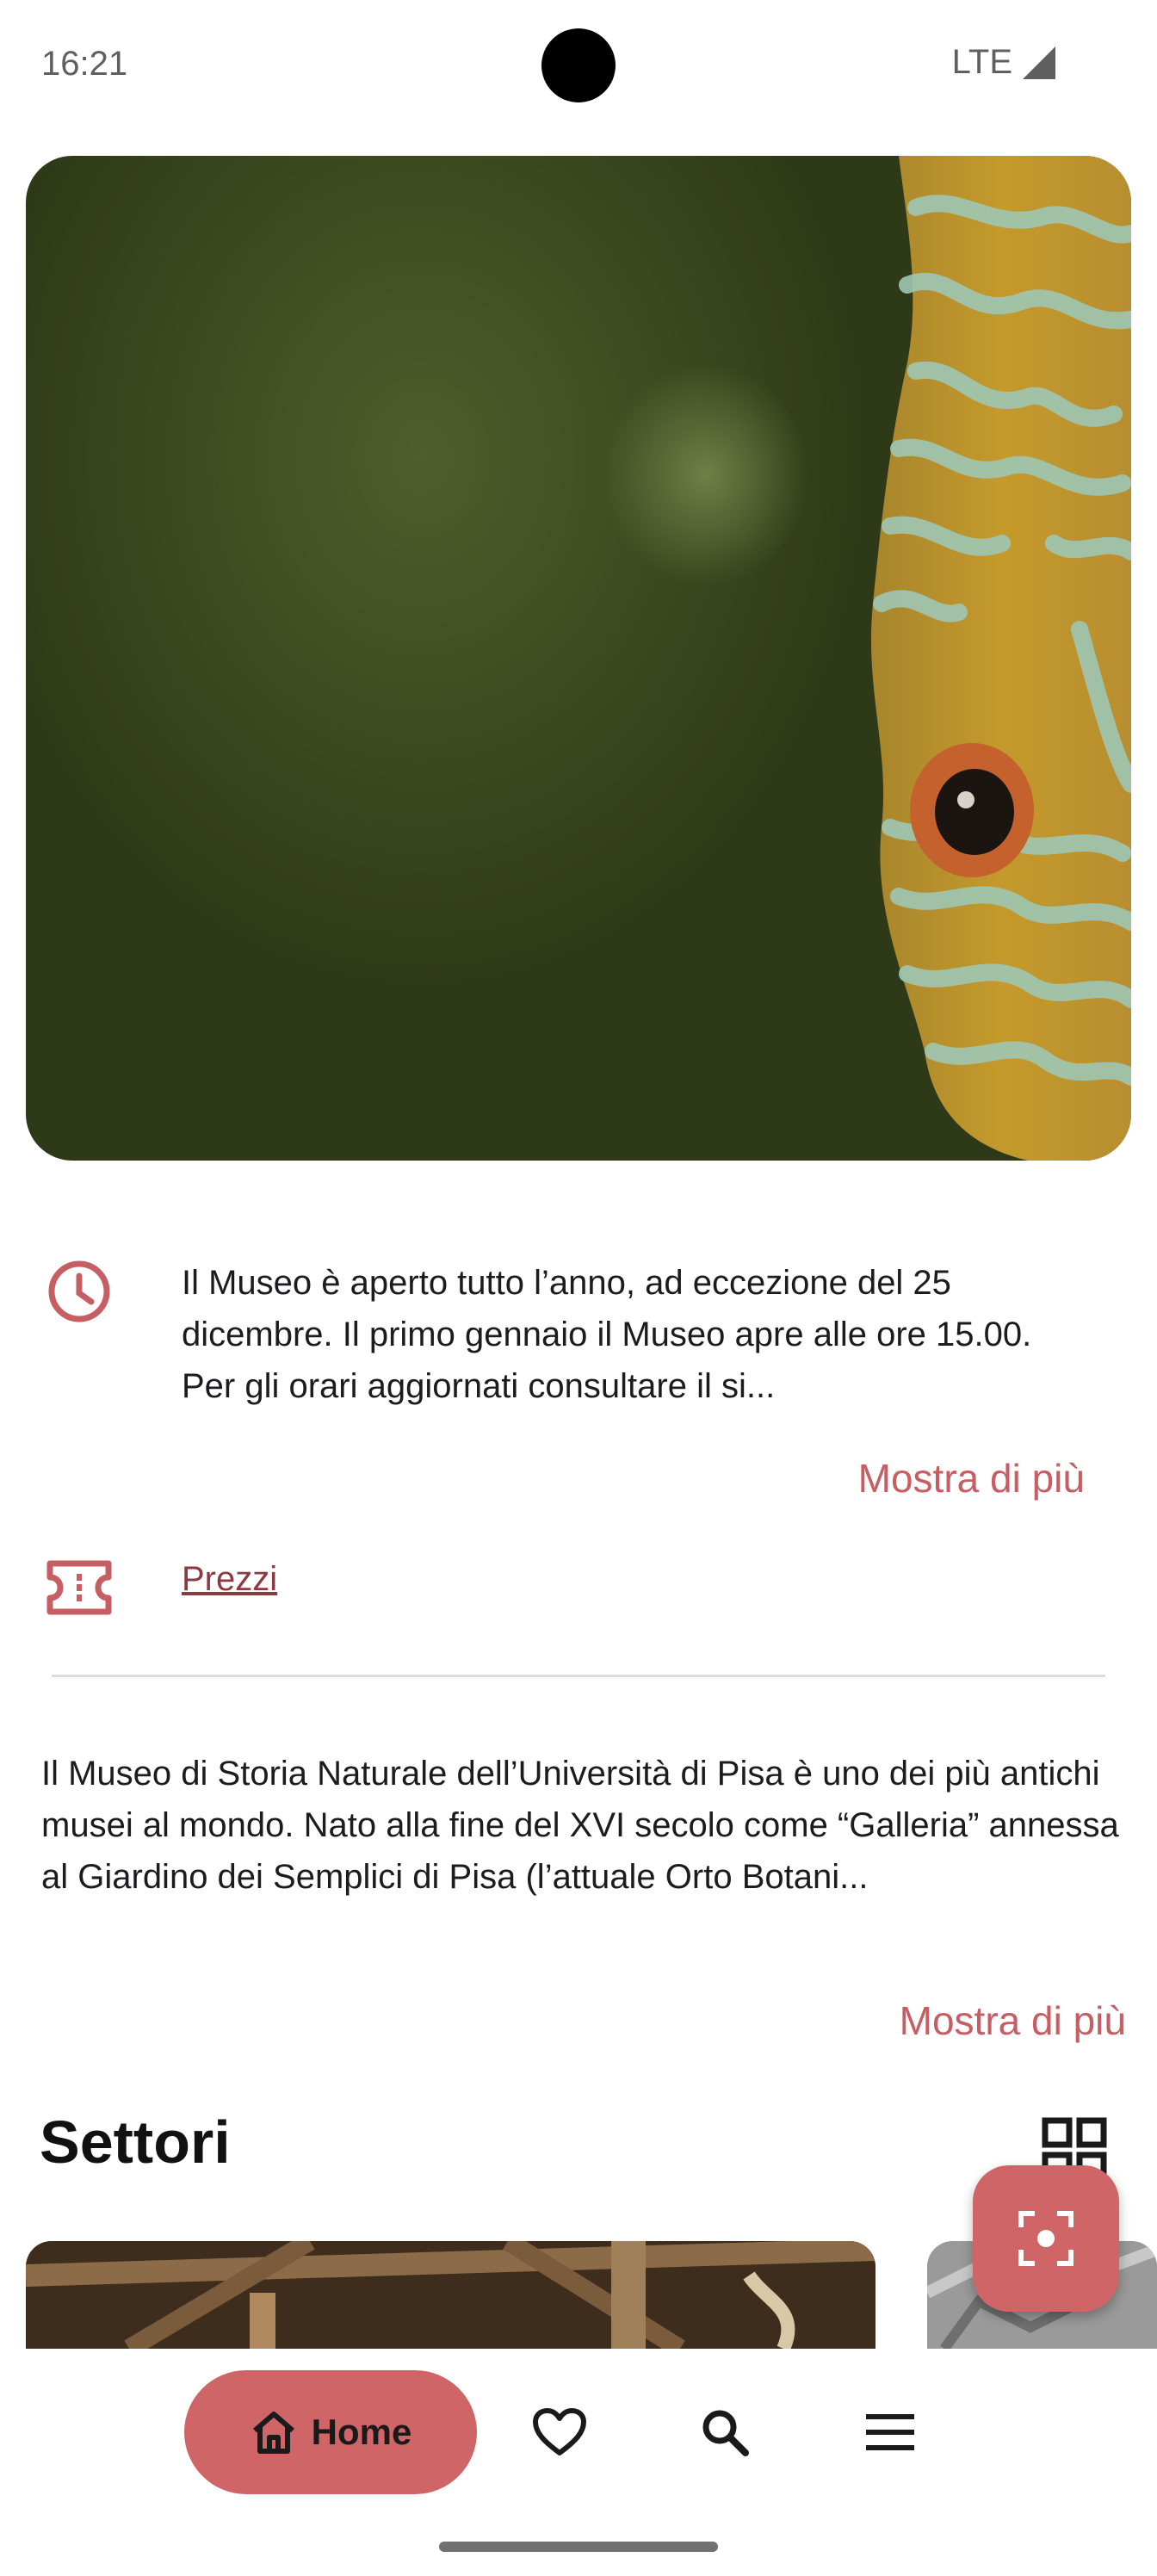 This screenshot has height=2576, width=1157. What do you see at coordinates (79, 1587) in the screenshot?
I see `ticket-icon` at bounding box center [79, 1587].